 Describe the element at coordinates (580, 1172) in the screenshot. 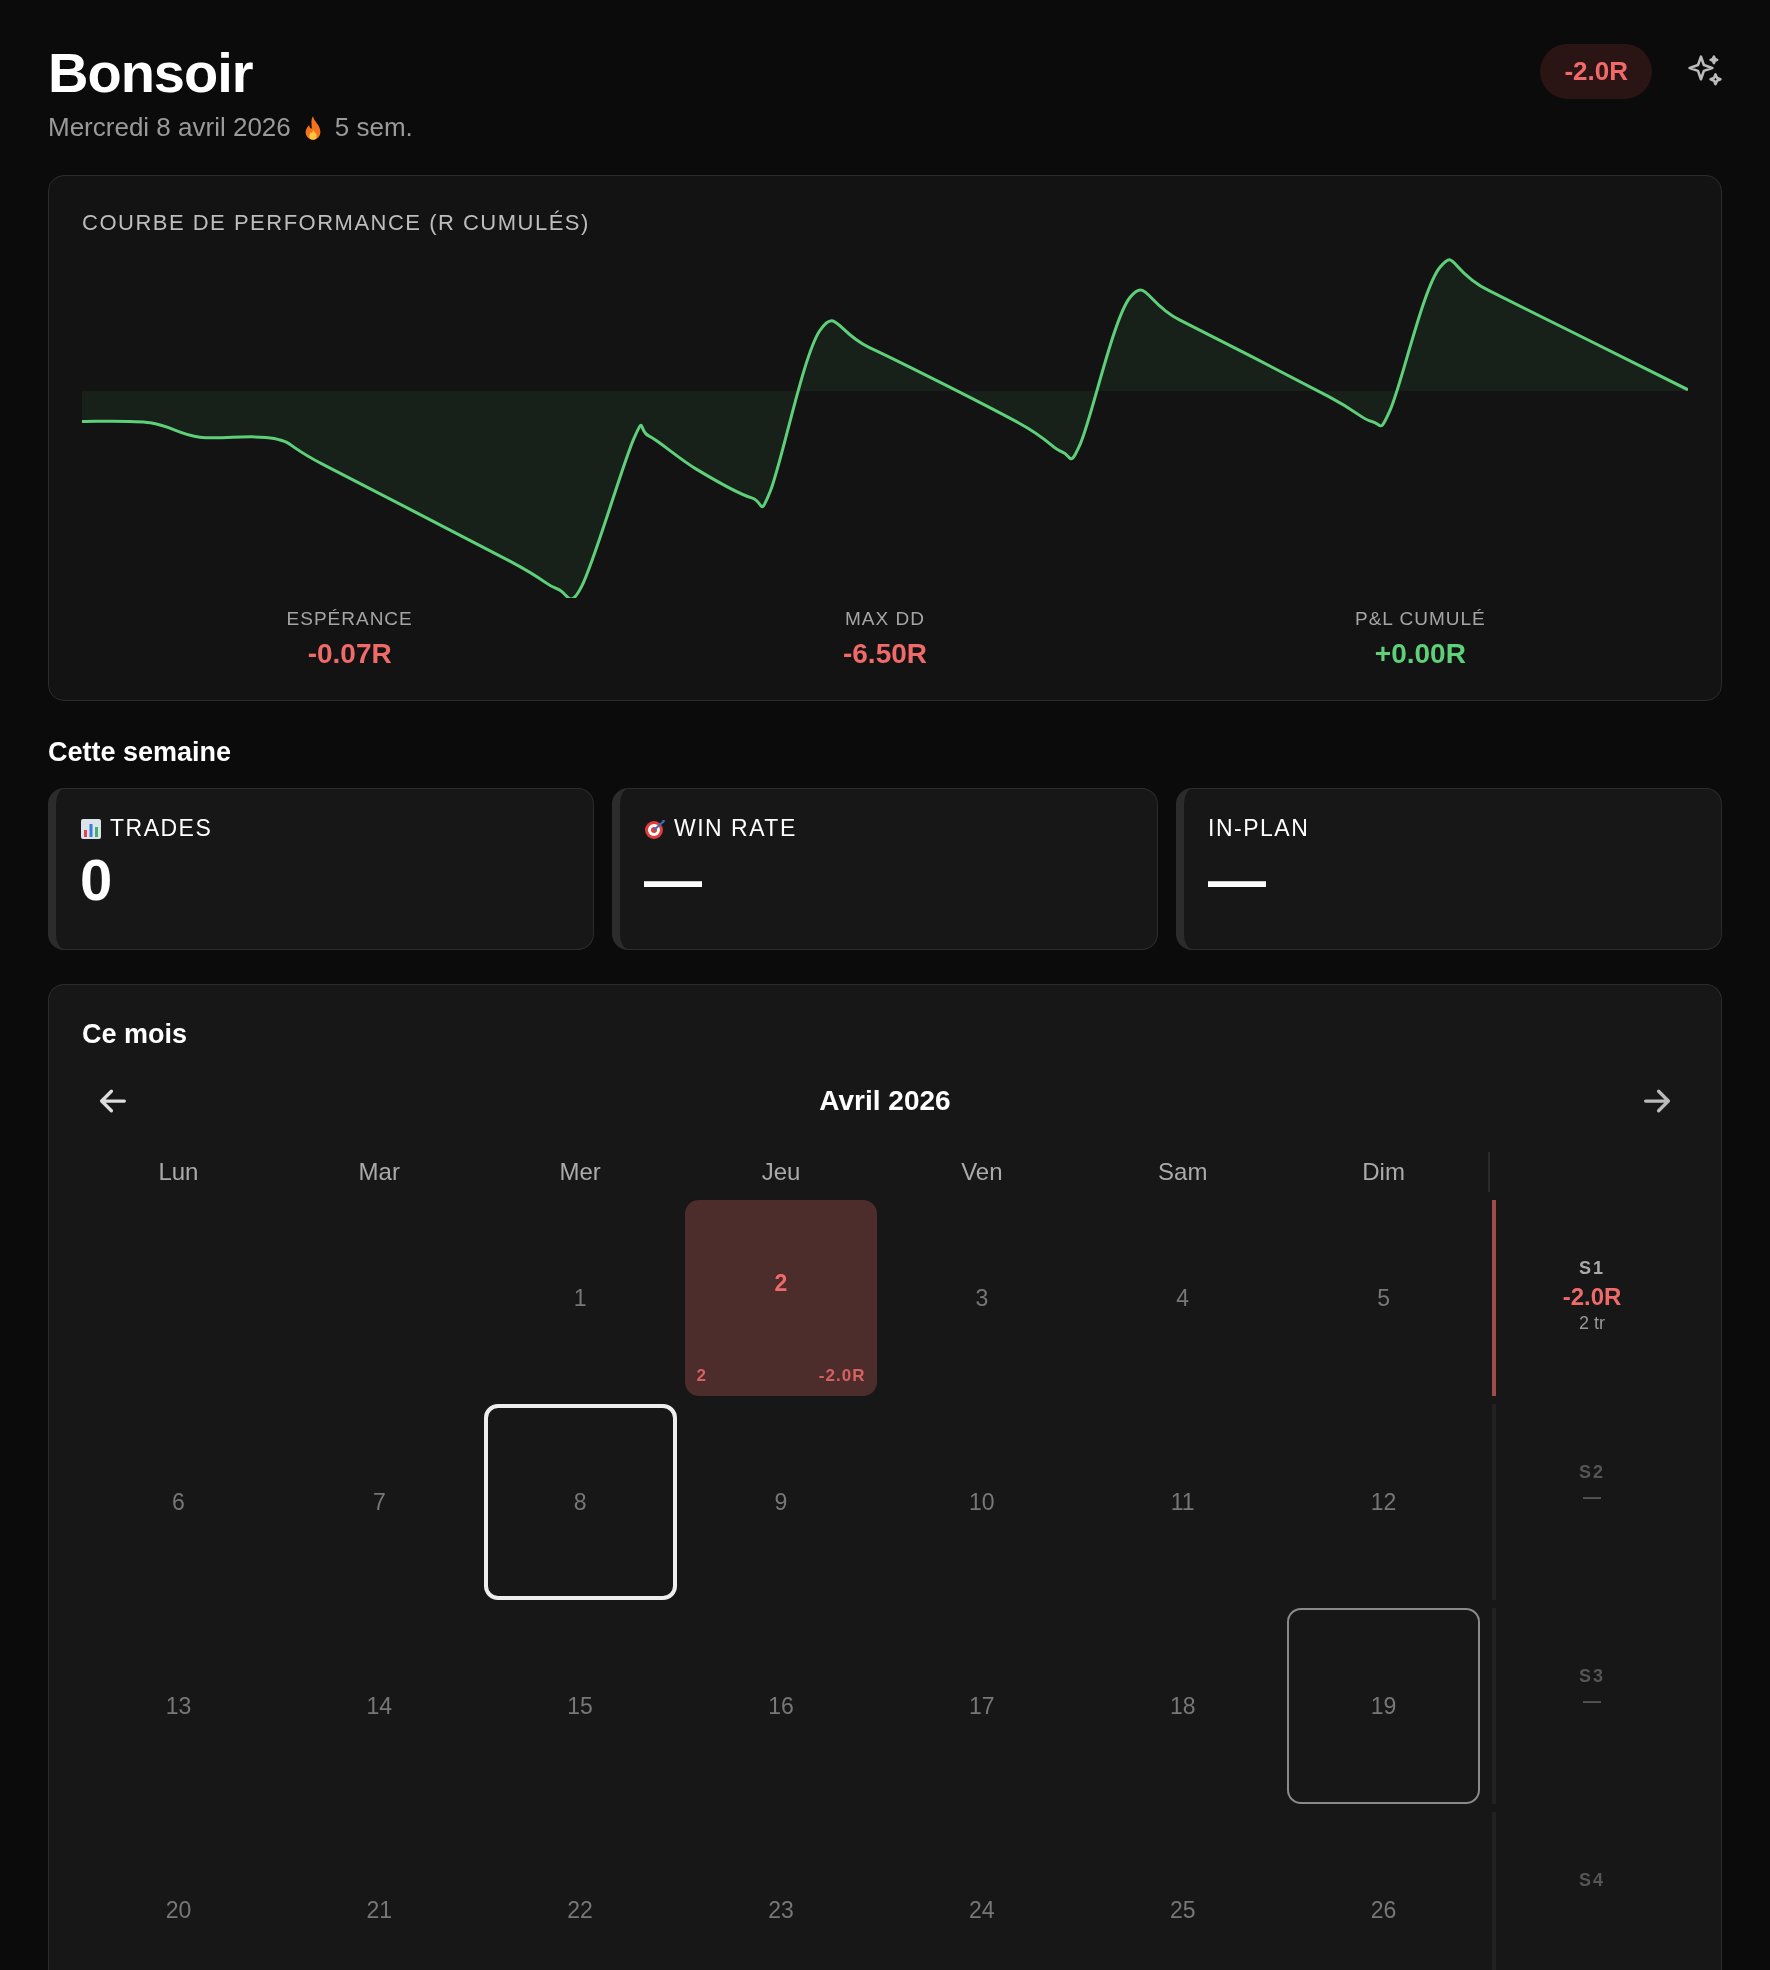

I see `weekday-label: Mer` at that location.